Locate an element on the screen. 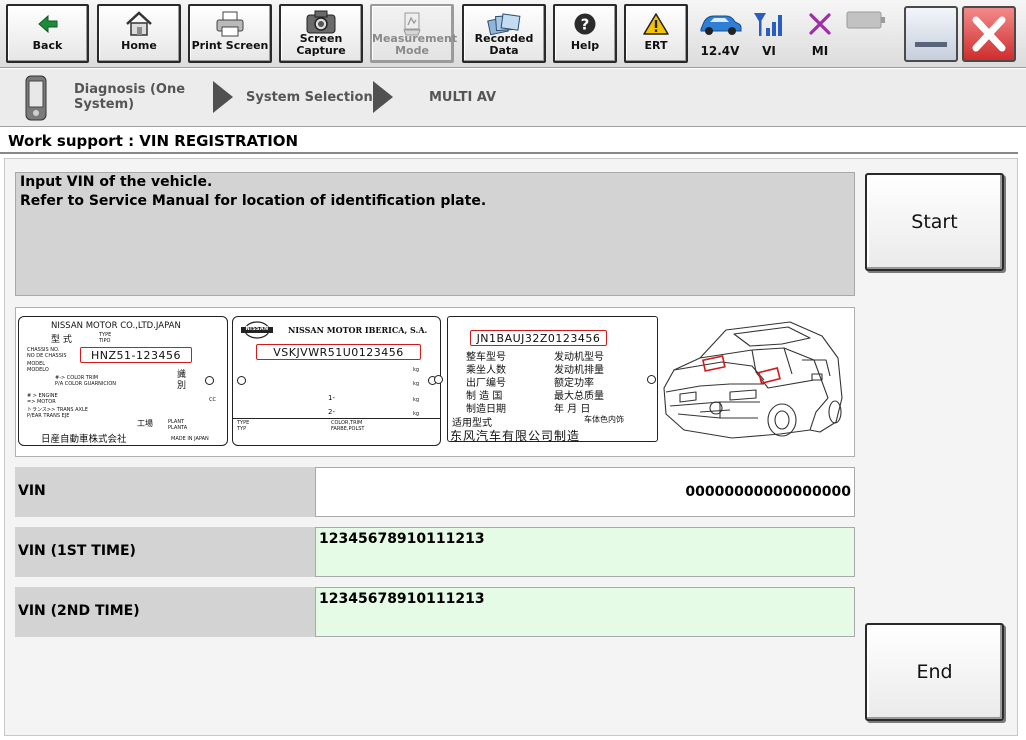 Image resolution: width=1026 pixels, height=740 pixels. diagnosis-tool-icon is located at coordinates (36, 98).